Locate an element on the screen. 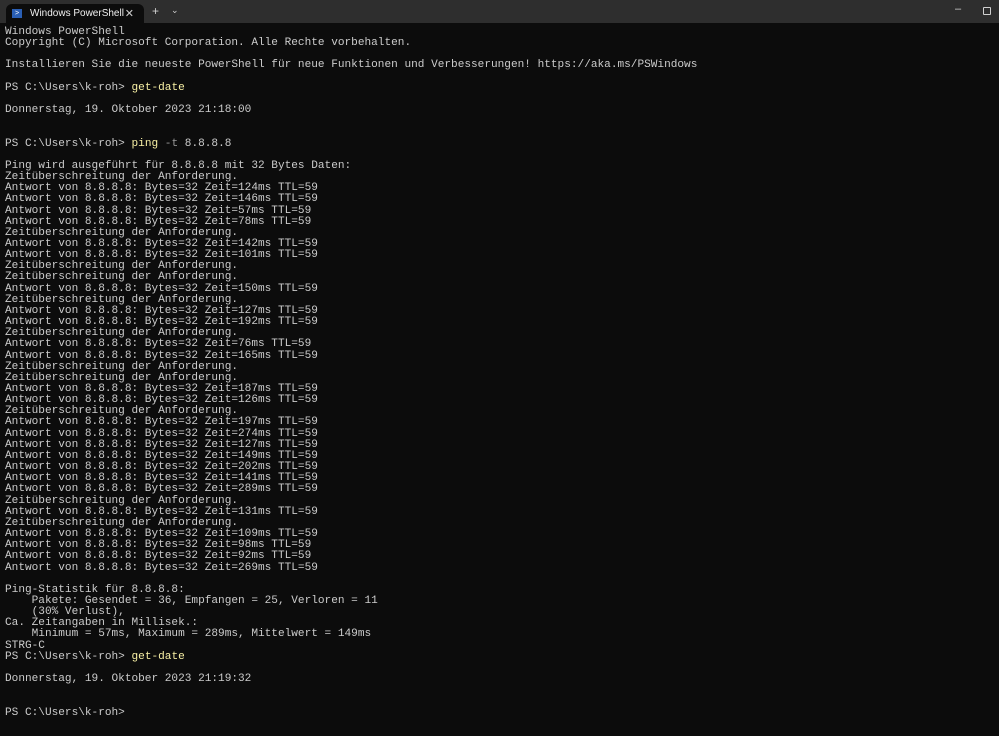 This screenshot has width=999, height=736. output-line: Donnerstag, 19. Oktober 2023 21:19:32 is located at coordinates (351, 679).